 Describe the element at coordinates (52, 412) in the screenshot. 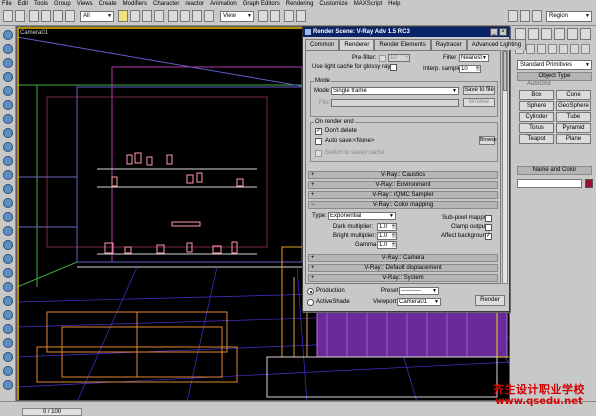

I see `time-slider: 0 / 100` at that location.